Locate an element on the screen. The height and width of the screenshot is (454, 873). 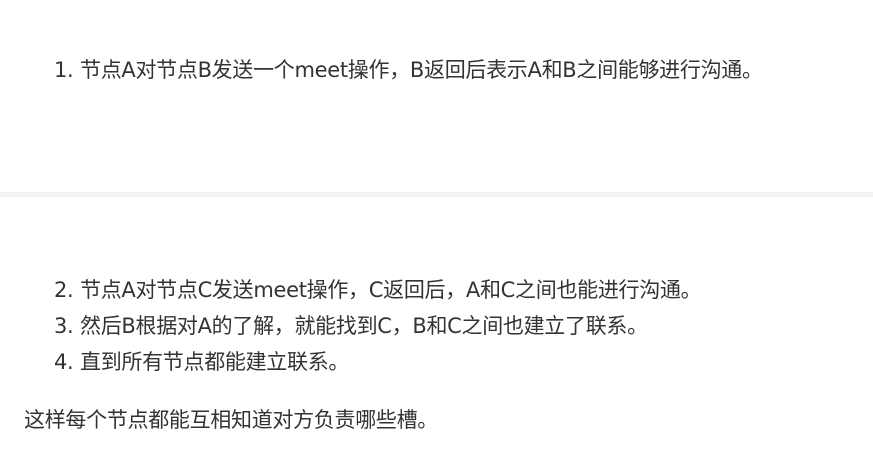
step-list-top: 1. 节点A对节点B发送一个meet操作，B返回后表示A和B之间能够进行沟通。 is located at coordinates (408, 70).